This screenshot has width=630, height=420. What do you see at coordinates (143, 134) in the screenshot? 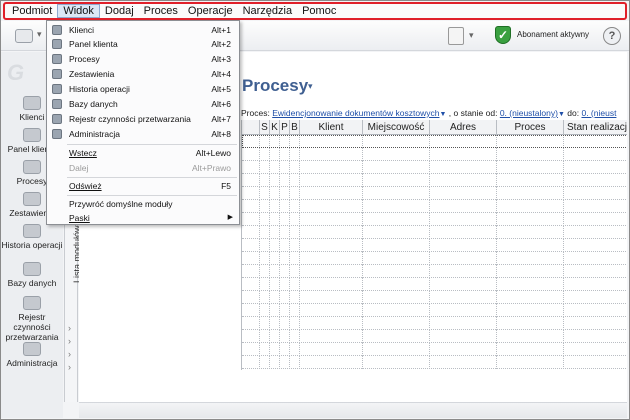
I see `menu-item-administracja: Administracja Alt+8` at bounding box center [143, 134].